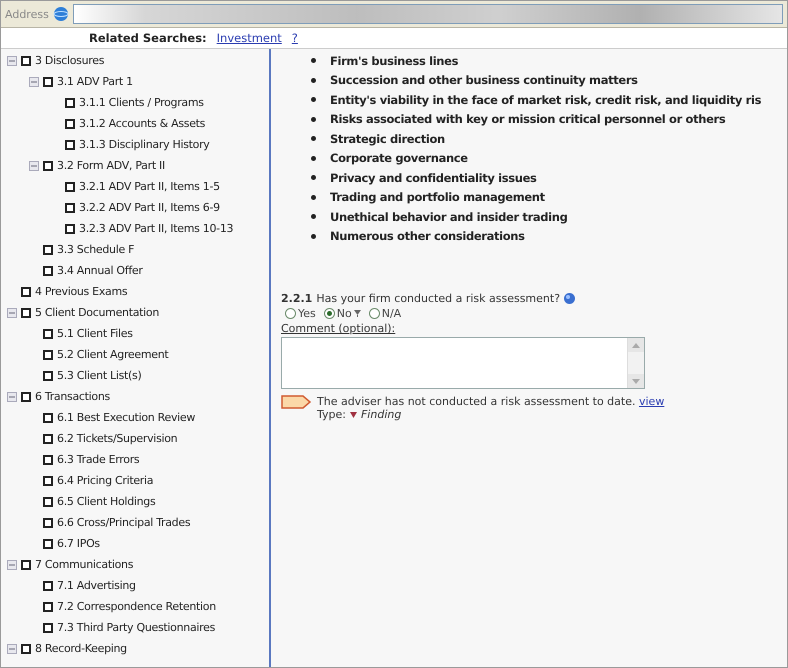 This screenshot has height=668, width=788. What do you see at coordinates (433, 177) in the screenshot?
I see `bullet-text: Privacy and confidentiality issues` at bounding box center [433, 177].